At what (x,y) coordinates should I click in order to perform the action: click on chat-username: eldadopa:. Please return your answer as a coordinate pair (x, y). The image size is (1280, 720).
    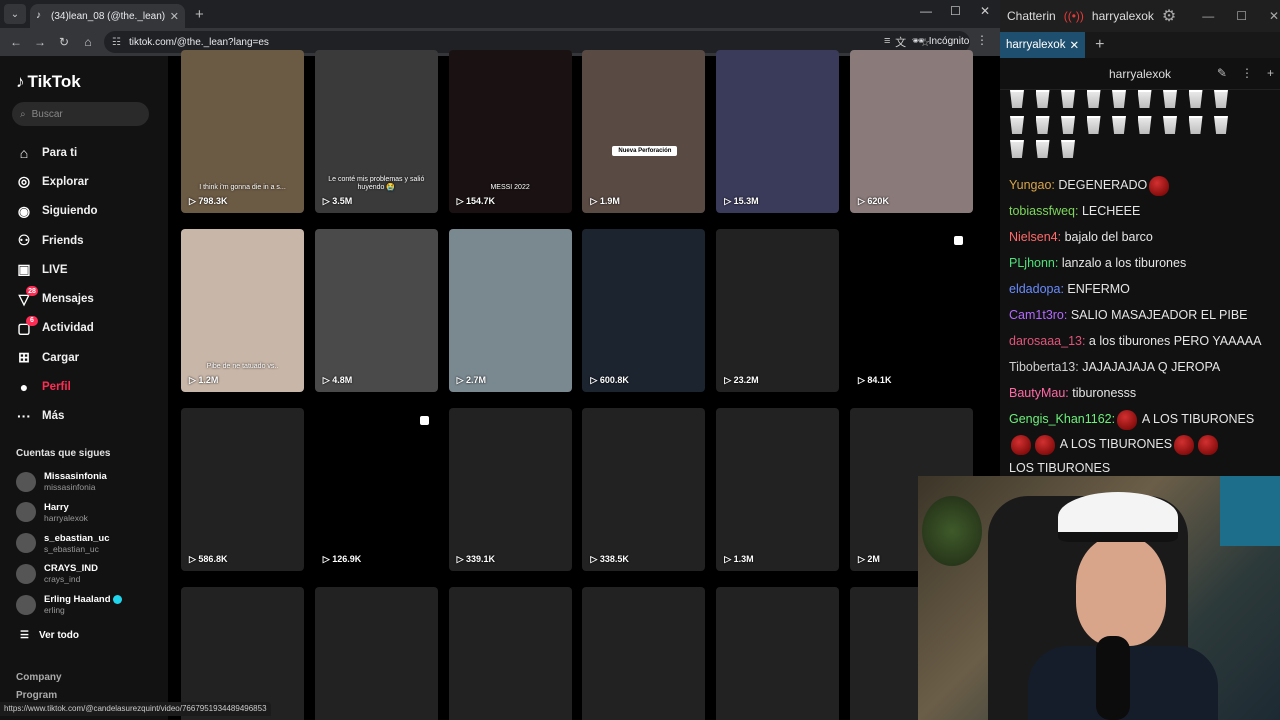
    Looking at the image, I should click on (1036, 289).